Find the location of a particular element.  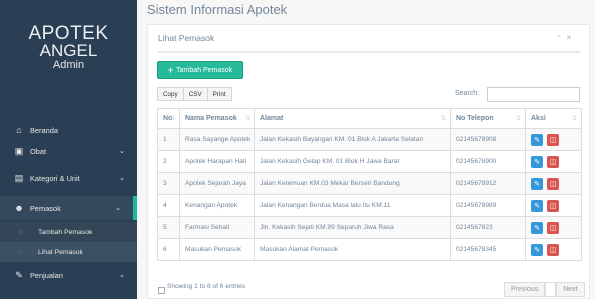

sidebar-submenu-pemasok: Tambah Pemasok Lihat Pemasok is located at coordinates (68, 242).